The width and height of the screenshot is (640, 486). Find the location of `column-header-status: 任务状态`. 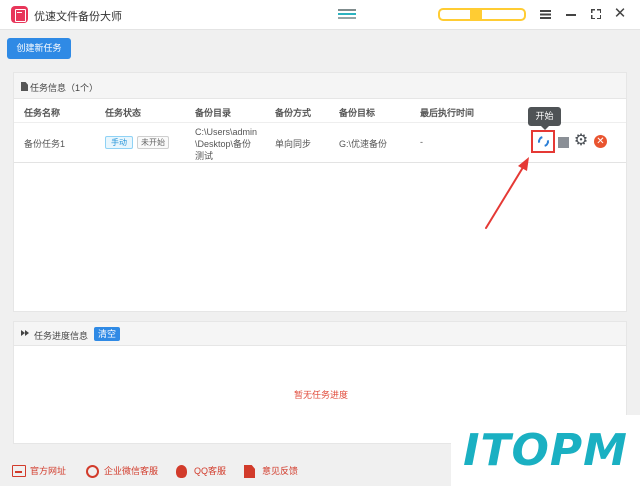

column-header-status: 任务状态 is located at coordinates (123, 113).